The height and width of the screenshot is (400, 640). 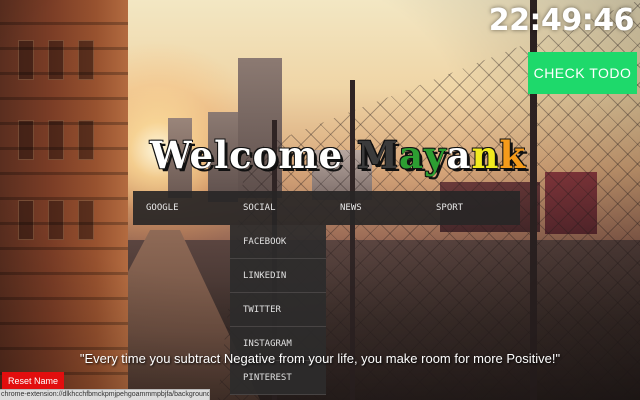 What do you see at coordinates (247, 155) in the screenshot?
I see `welcome-greeting: Welcome` at bounding box center [247, 155].